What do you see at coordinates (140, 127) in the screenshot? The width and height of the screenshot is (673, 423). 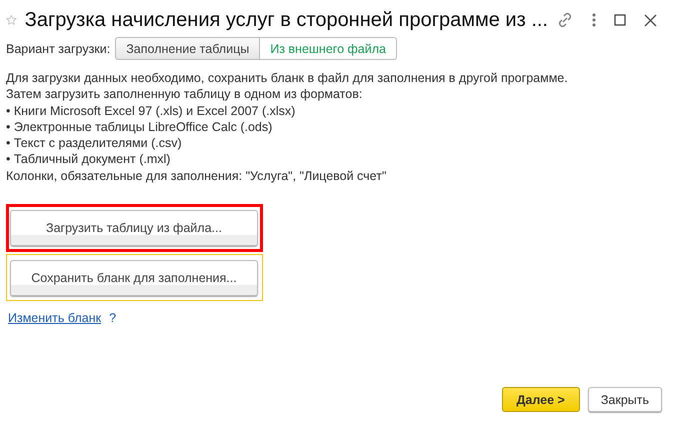 I see `instruction-text: • Электронные таблицы LibreOffice Calc (.ods)` at bounding box center [140, 127].